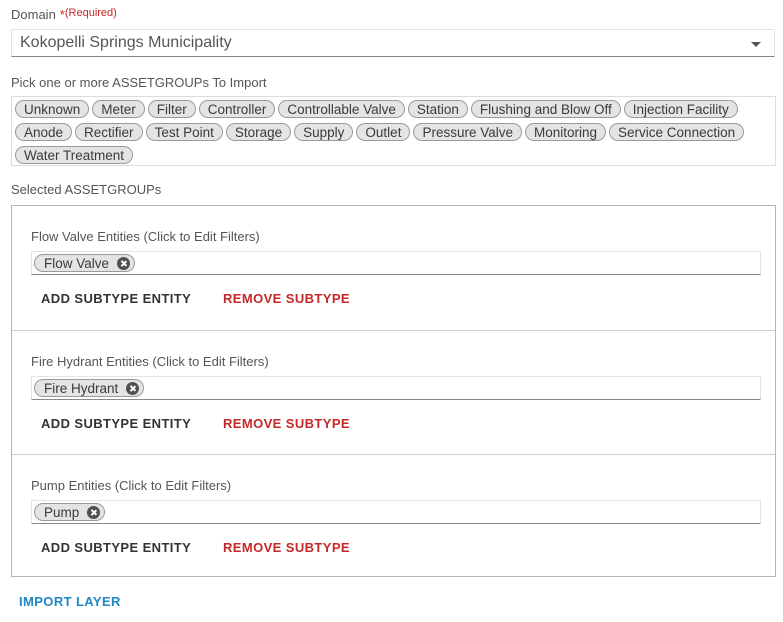  What do you see at coordinates (74, 155) in the screenshot?
I see `asset-group-chip: Water Treatment` at bounding box center [74, 155].